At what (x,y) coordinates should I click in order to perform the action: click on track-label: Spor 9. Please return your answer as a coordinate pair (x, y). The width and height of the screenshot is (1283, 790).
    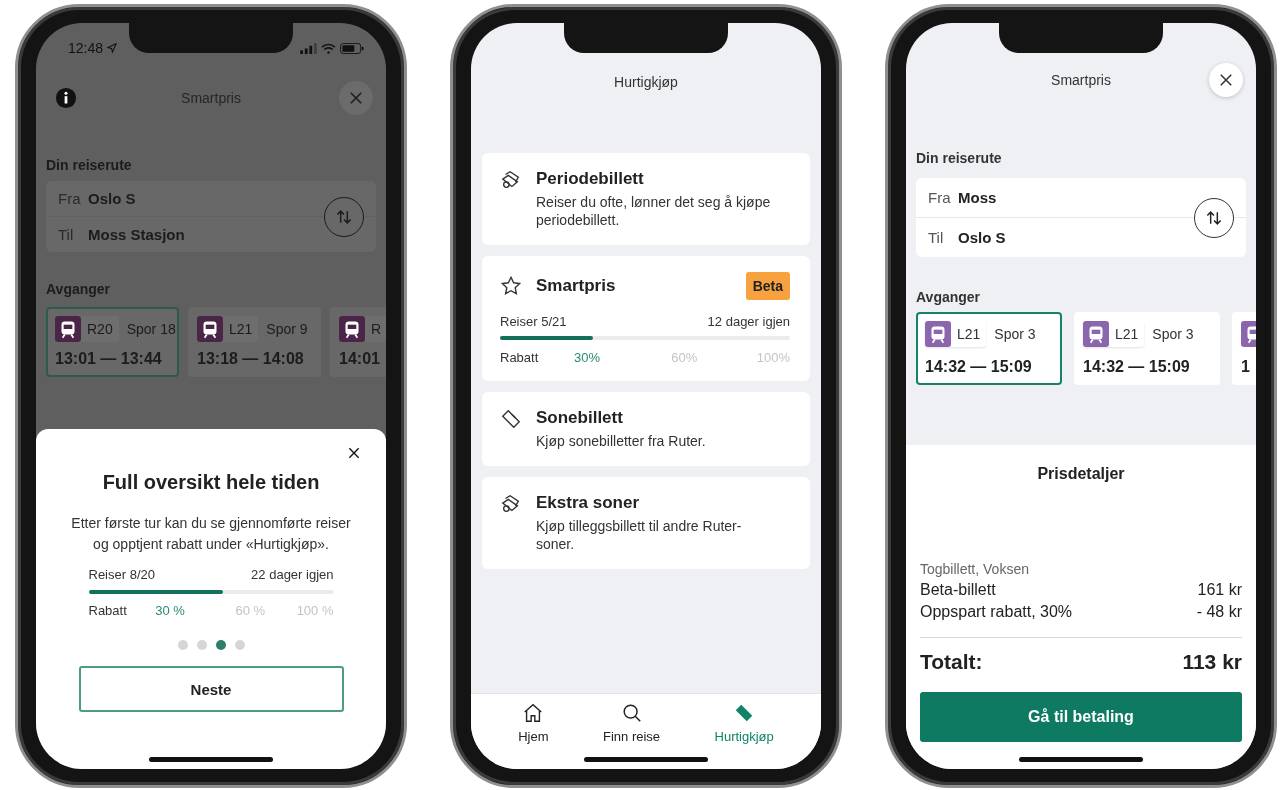
    Looking at the image, I should click on (287, 329).